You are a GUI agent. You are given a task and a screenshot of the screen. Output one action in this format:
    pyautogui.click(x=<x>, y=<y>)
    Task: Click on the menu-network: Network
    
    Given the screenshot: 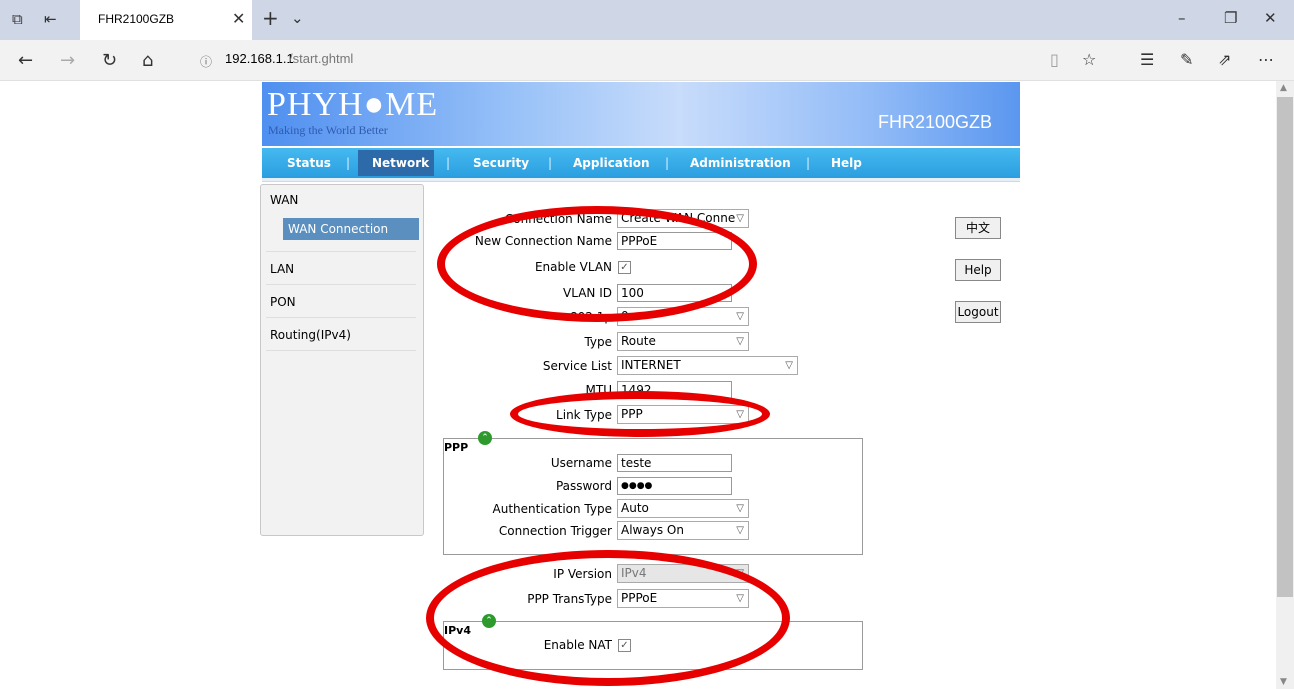 What is the action you would take?
    pyautogui.click(x=400, y=163)
    